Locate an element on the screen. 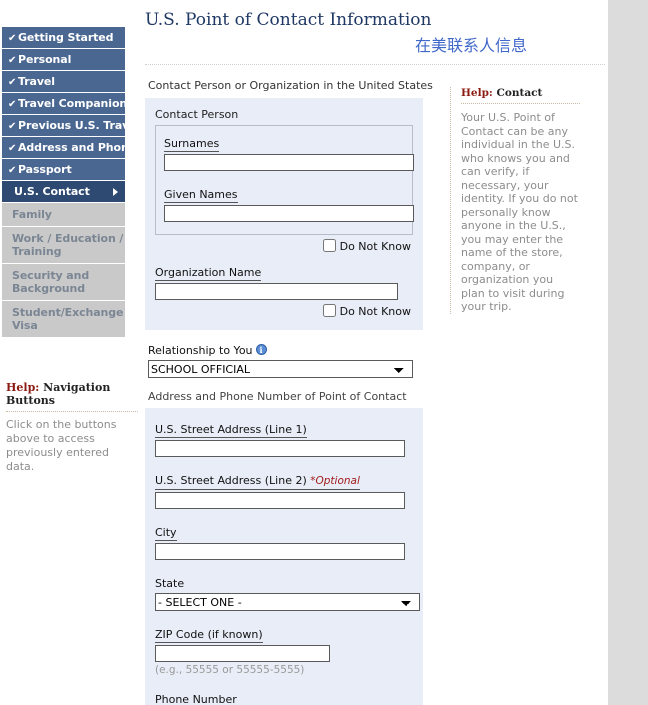 This screenshot has width=648, height=705. sidebar-item-getting-started: ✔ Getting Started is located at coordinates (63, 38).